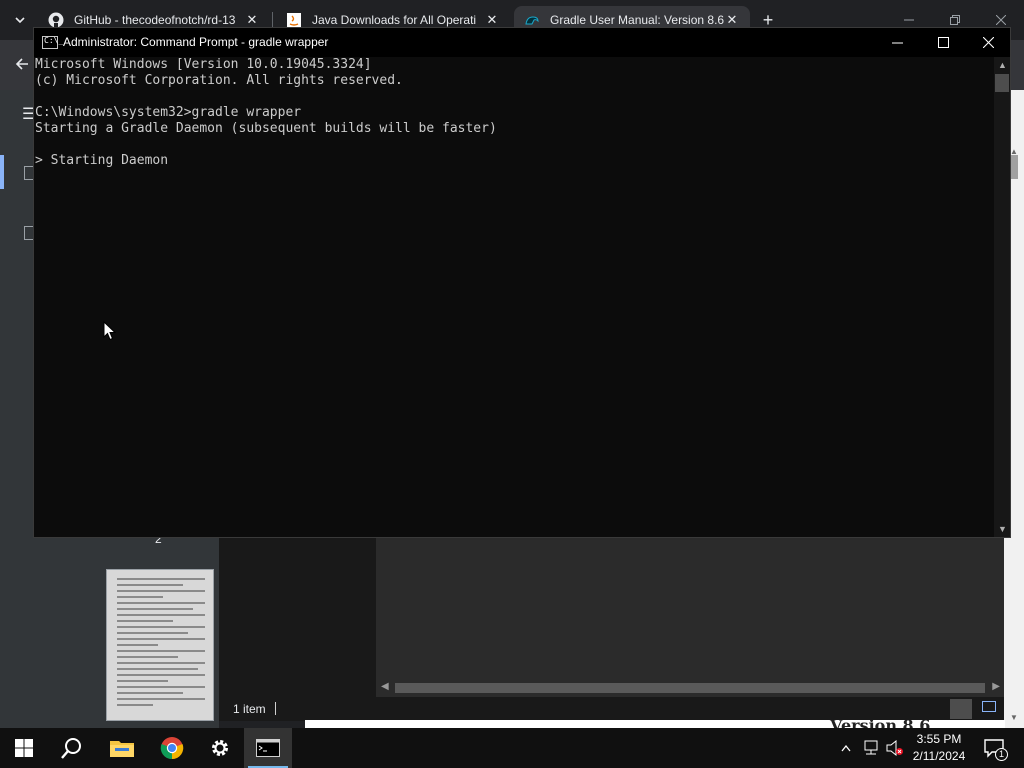 This screenshot has width=1024, height=768. Describe the element at coordinates (895, 748) in the screenshot. I see `volume-muted-icon` at that location.